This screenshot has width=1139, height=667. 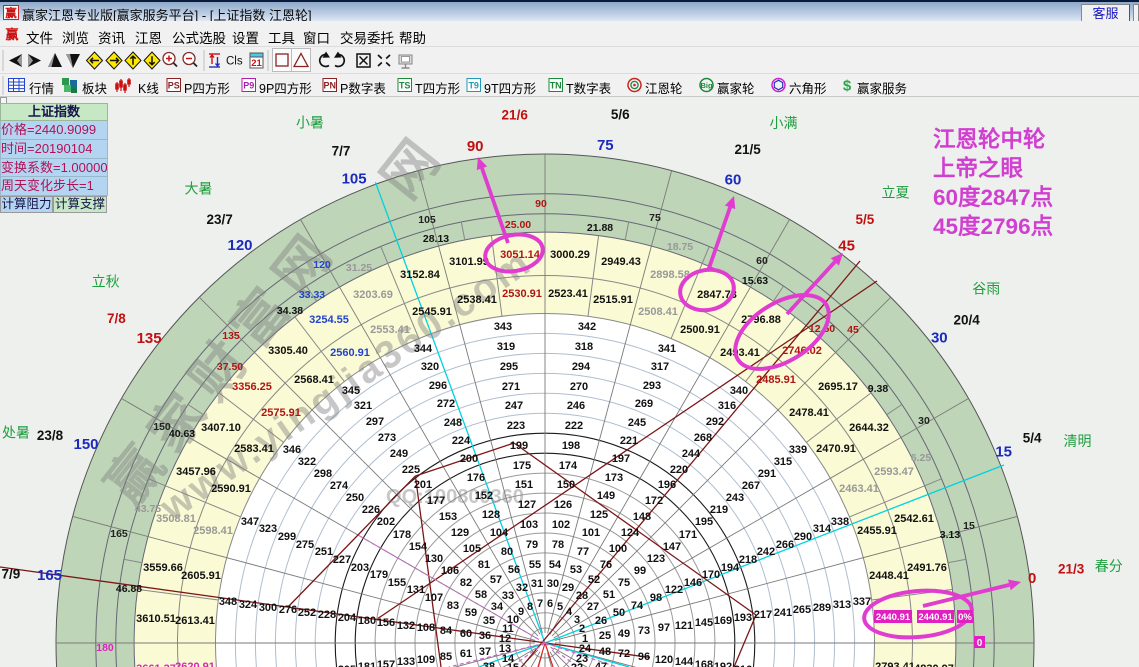 What do you see at coordinates (176, 519) in the screenshot?
I see `svg-text: 3508.81` at bounding box center [176, 519].